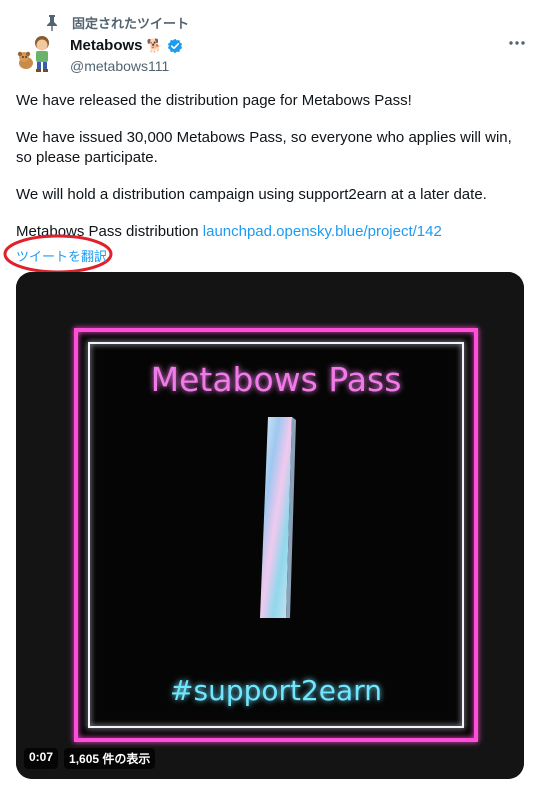 The width and height of the screenshot is (542, 787). What do you see at coordinates (517, 43) in the screenshot?
I see `more-options-icon` at bounding box center [517, 43].